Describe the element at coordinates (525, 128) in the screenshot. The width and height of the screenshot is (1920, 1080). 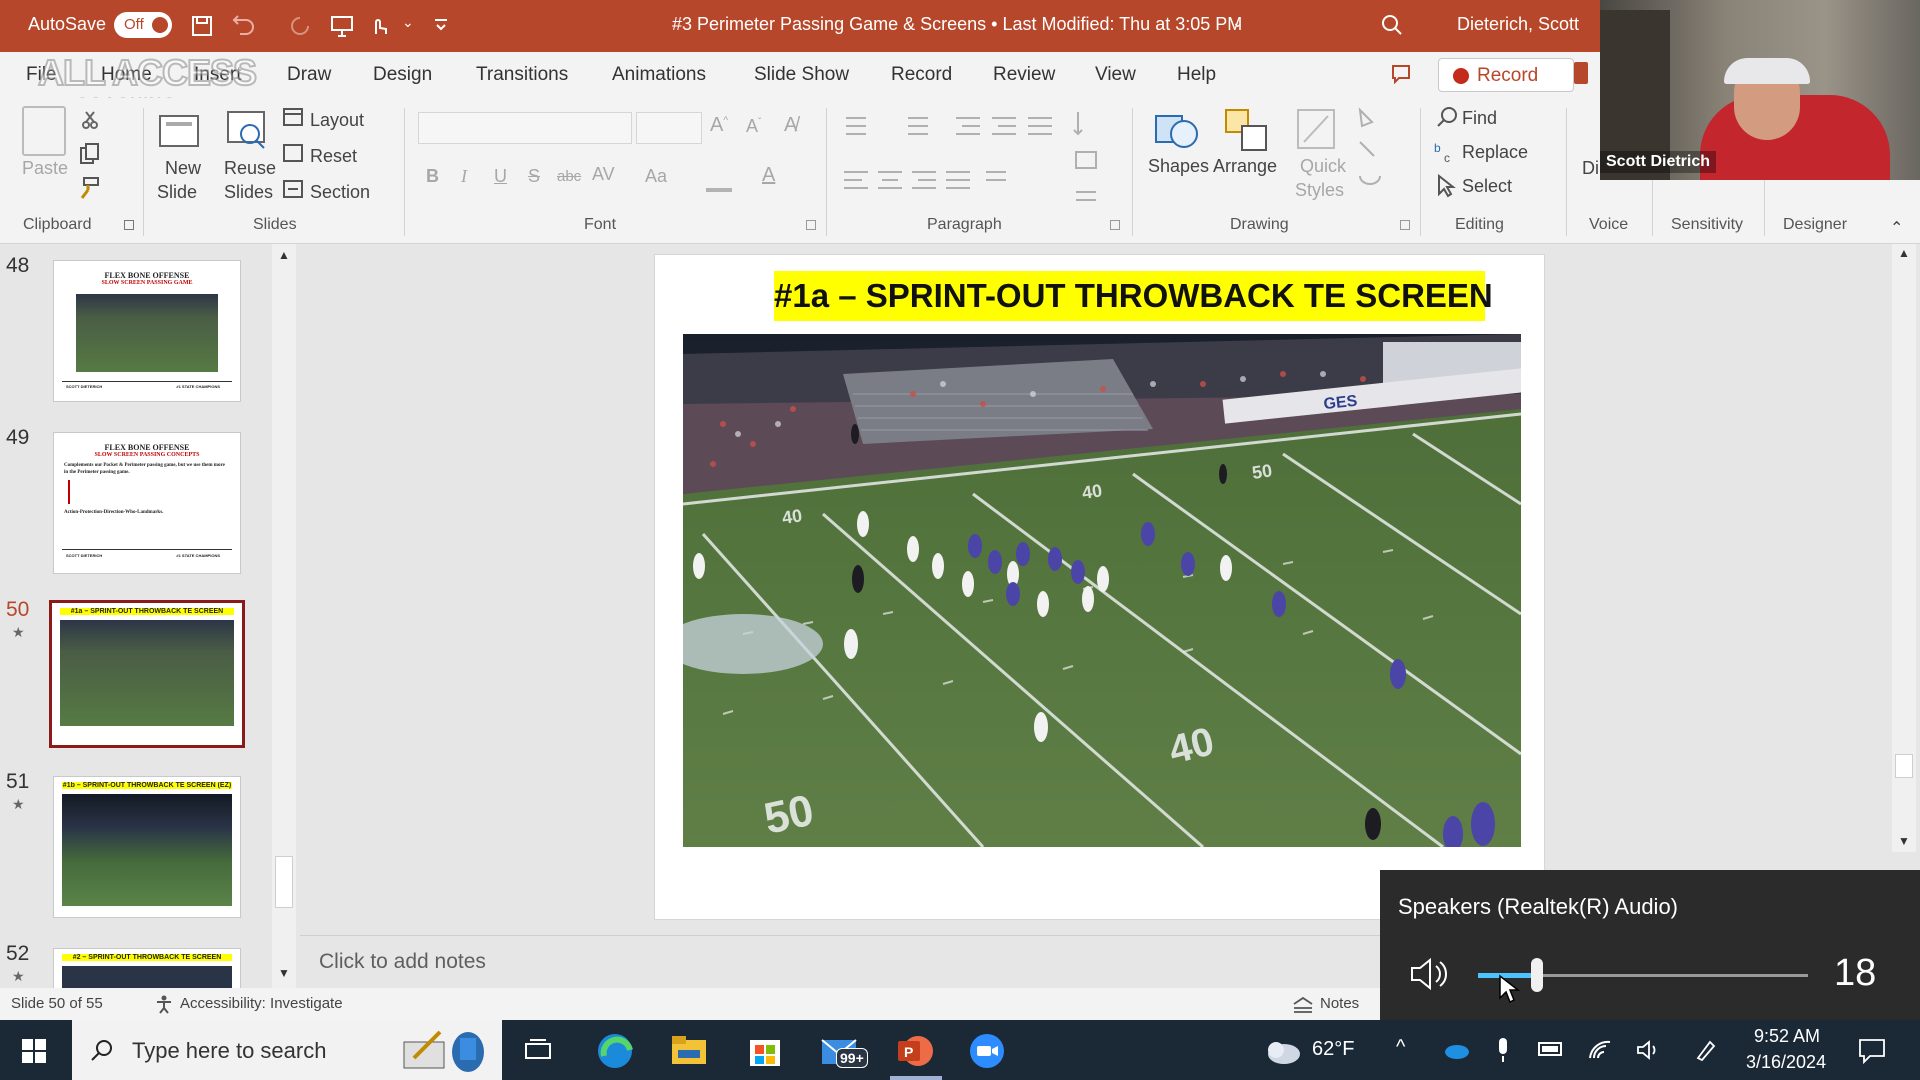
I see `font-name-dropdown` at that location.